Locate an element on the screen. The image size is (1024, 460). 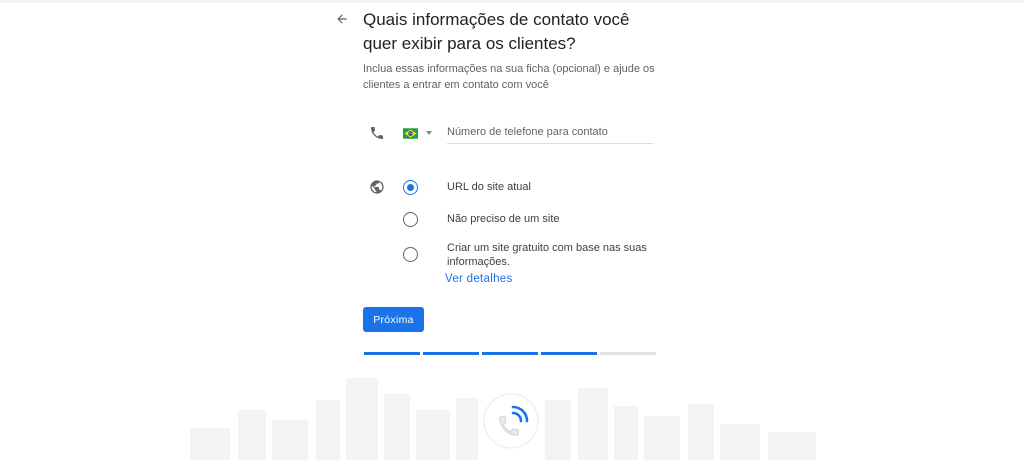
see-details-link: Ver detalhes is located at coordinates (479, 279).